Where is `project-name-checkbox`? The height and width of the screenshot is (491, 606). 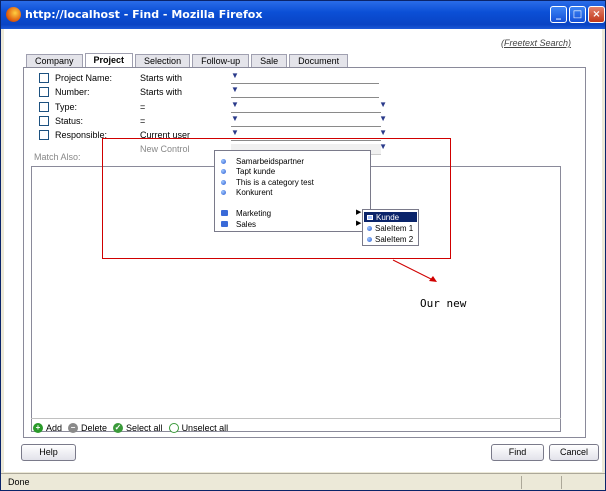 project-name-checkbox is located at coordinates (44, 78).